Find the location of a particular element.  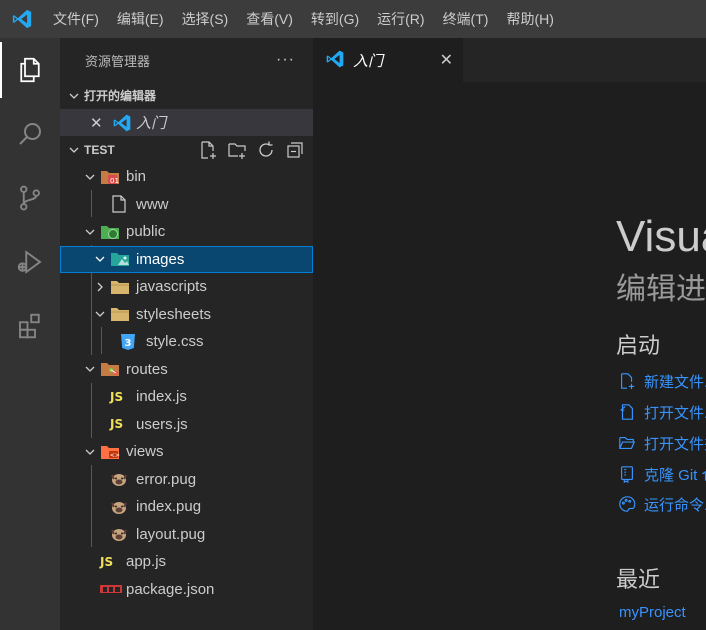

open-editor-label: 入门 is located at coordinates (151, 123).